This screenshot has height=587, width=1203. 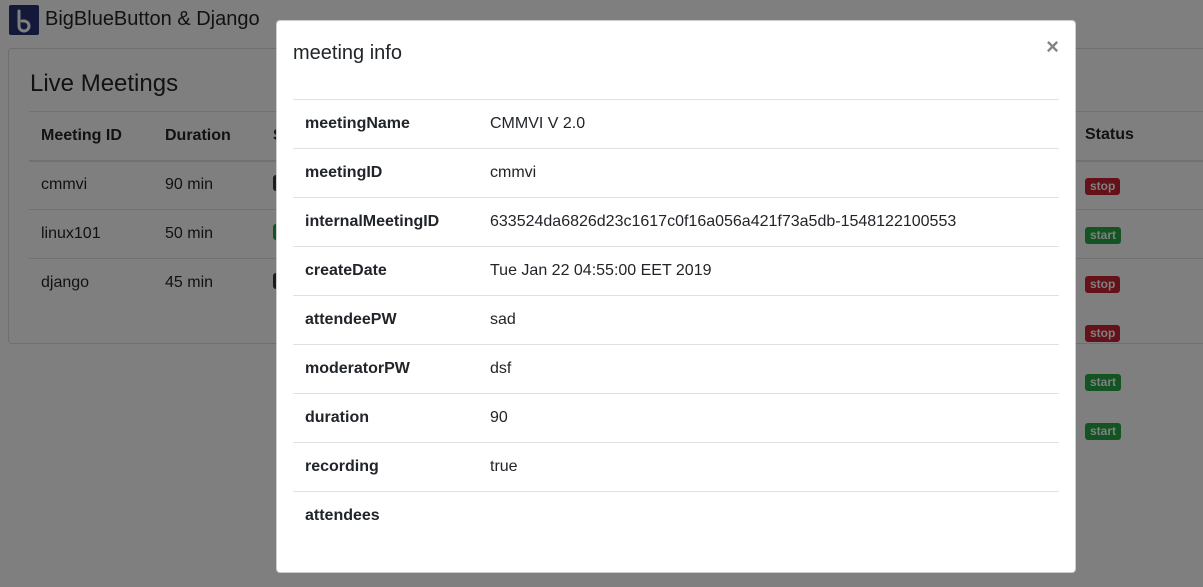 I want to click on info-value: dsf, so click(x=768, y=369).